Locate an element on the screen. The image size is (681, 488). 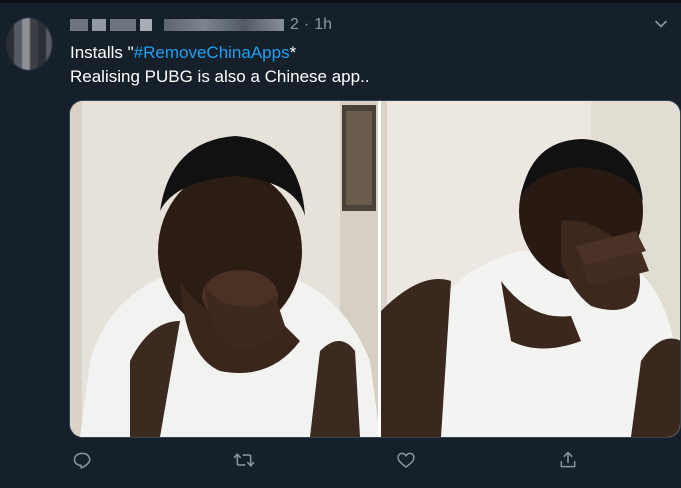
hashtag-link: #RemoveChinaApps is located at coordinates (212, 52).